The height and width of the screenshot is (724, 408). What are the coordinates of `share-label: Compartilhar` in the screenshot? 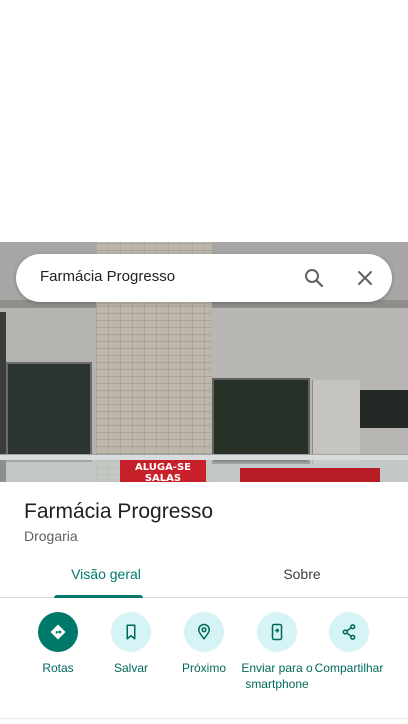 It's located at (349, 668).